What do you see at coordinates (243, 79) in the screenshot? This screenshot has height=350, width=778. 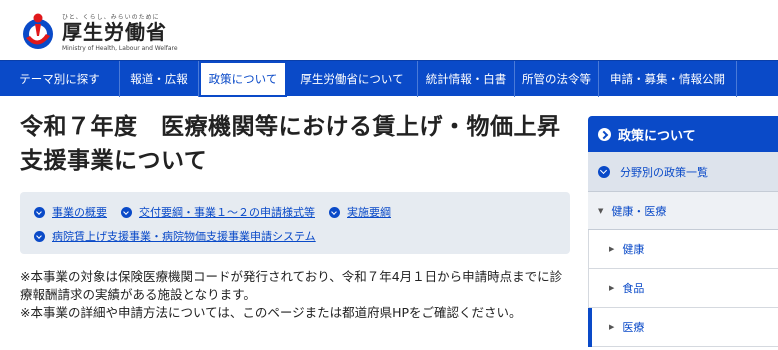 I see `global-nav-item: 政策について` at bounding box center [243, 79].